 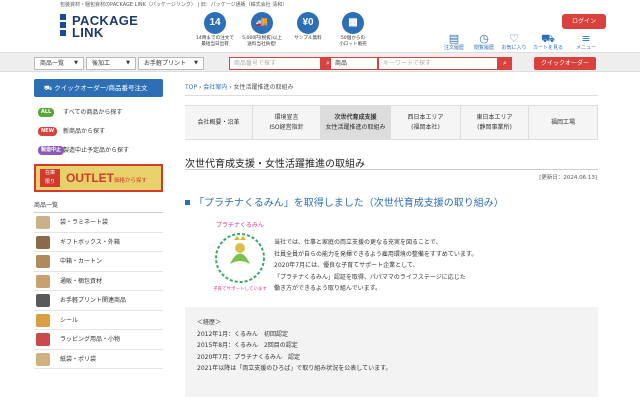 I want to click on quick-order-button: クイックオーダー, so click(x=565, y=63).